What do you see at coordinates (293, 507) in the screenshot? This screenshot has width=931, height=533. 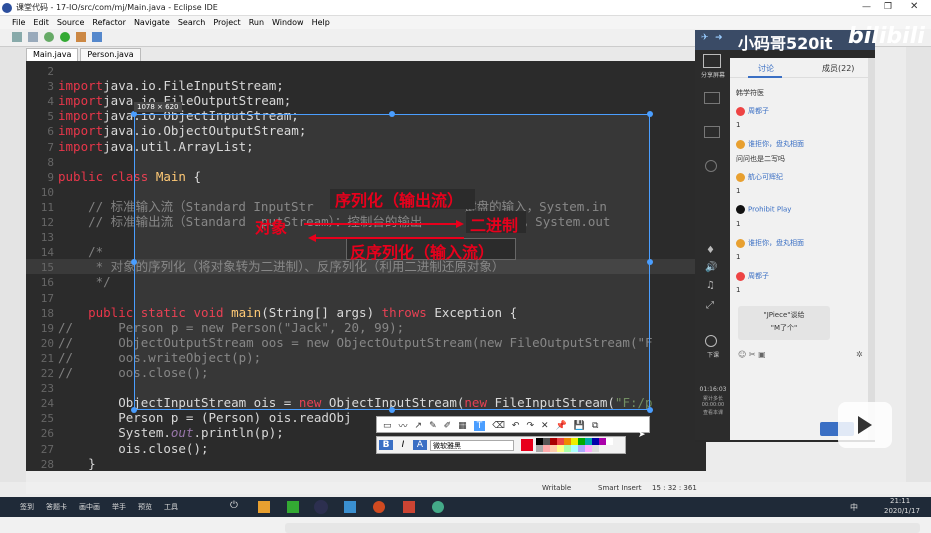 I see `app-icon` at bounding box center [293, 507].